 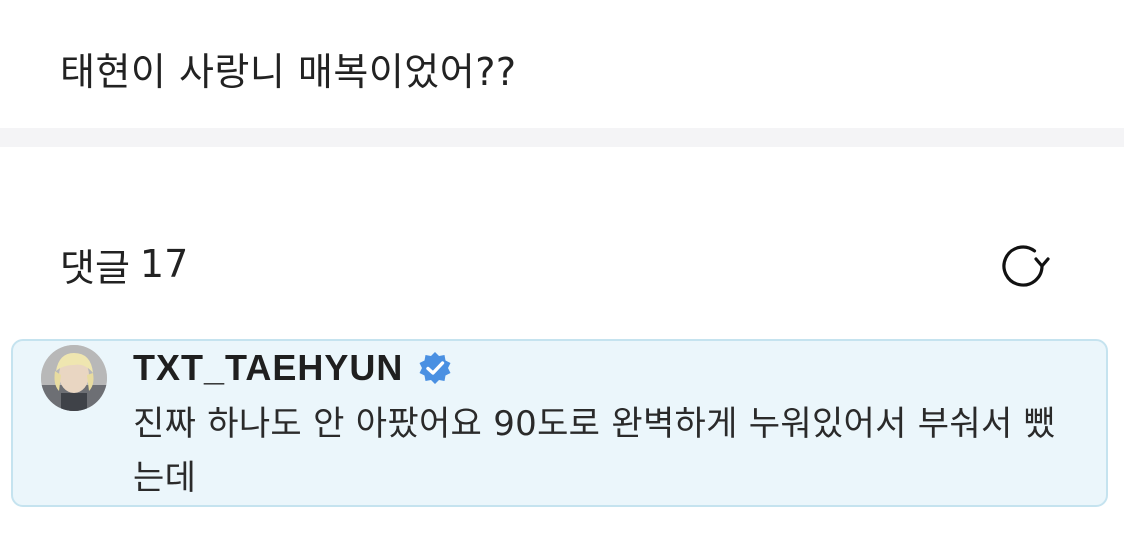 What do you see at coordinates (288, 72) in the screenshot?
I see `post-text: 태현이 사랑니 매복이었어??` at bounding box center [288, 72].